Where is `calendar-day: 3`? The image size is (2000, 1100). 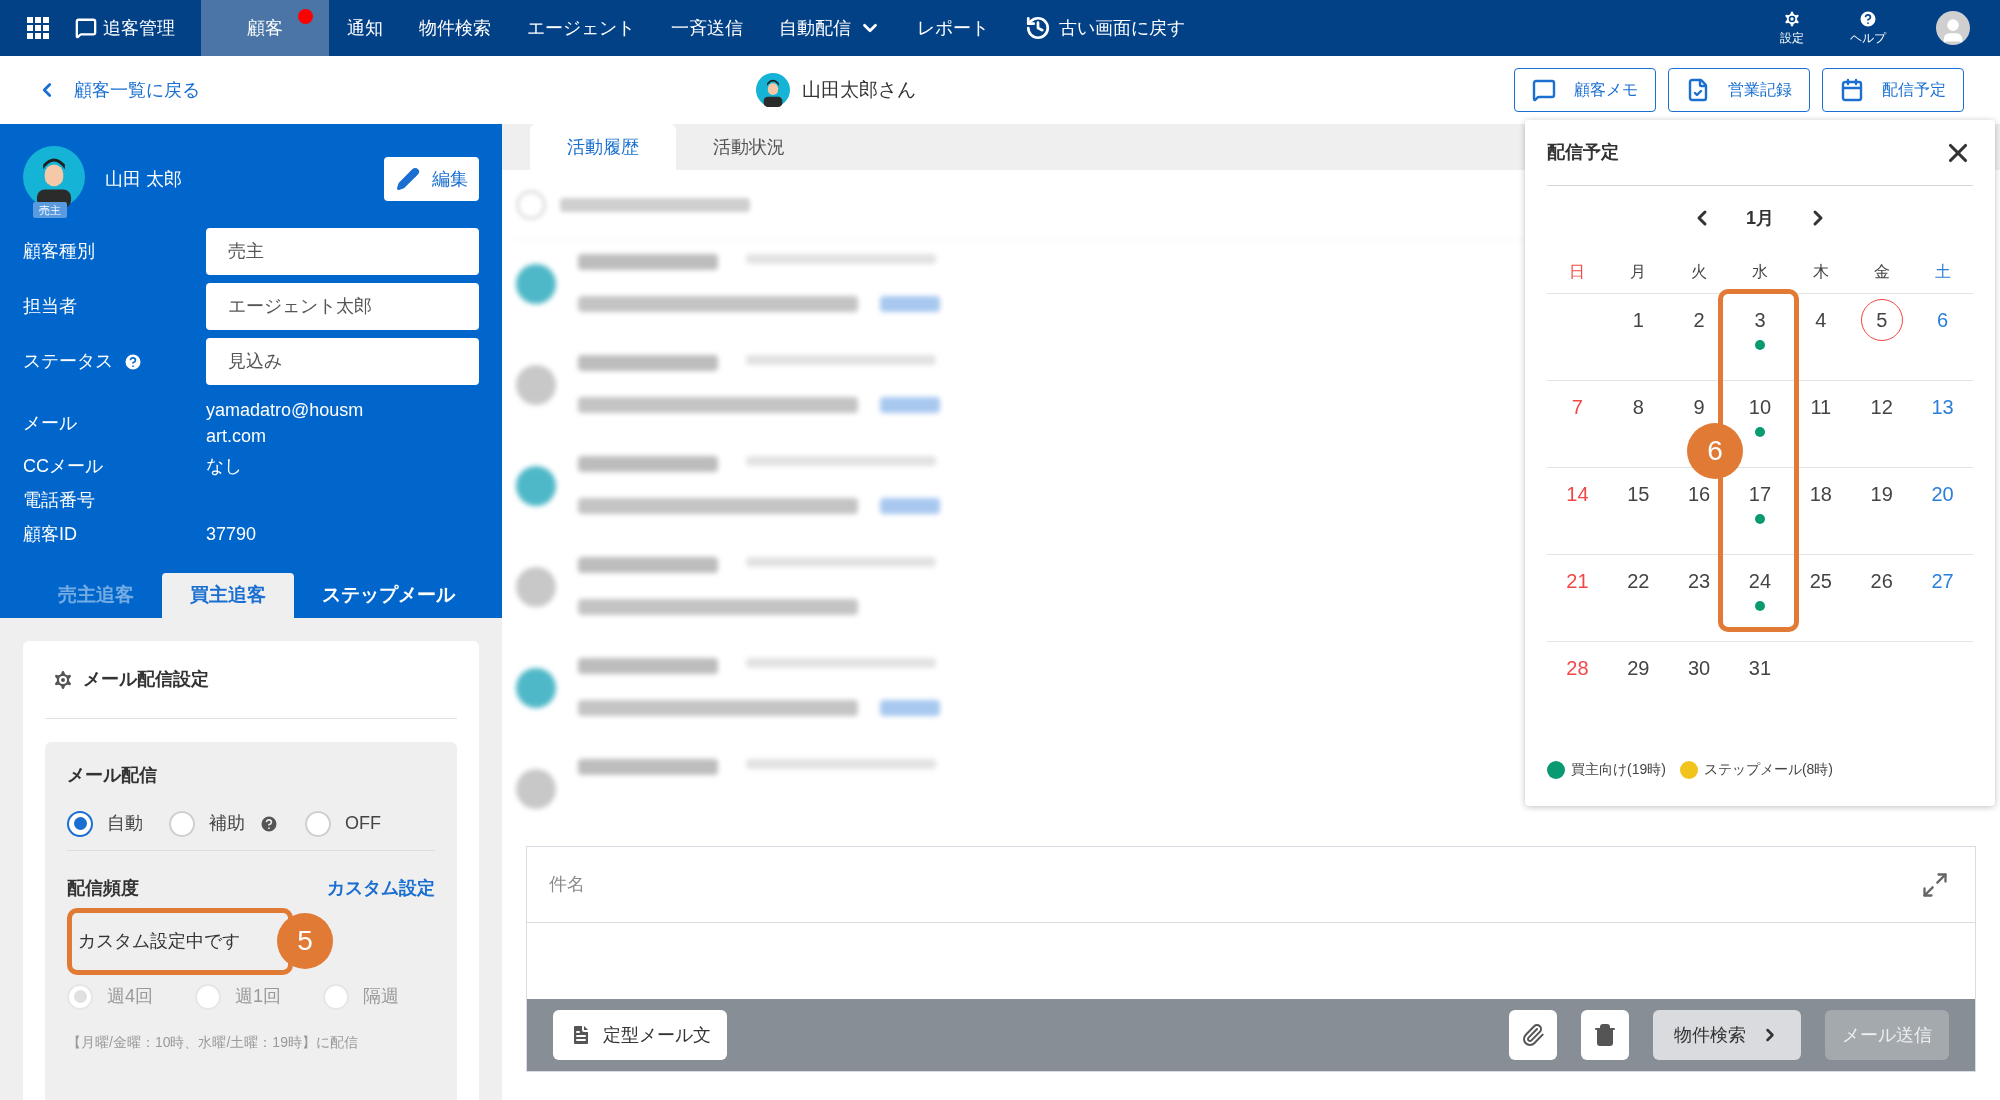 calendar-day: 3 is located at coordinates (1760, 320).